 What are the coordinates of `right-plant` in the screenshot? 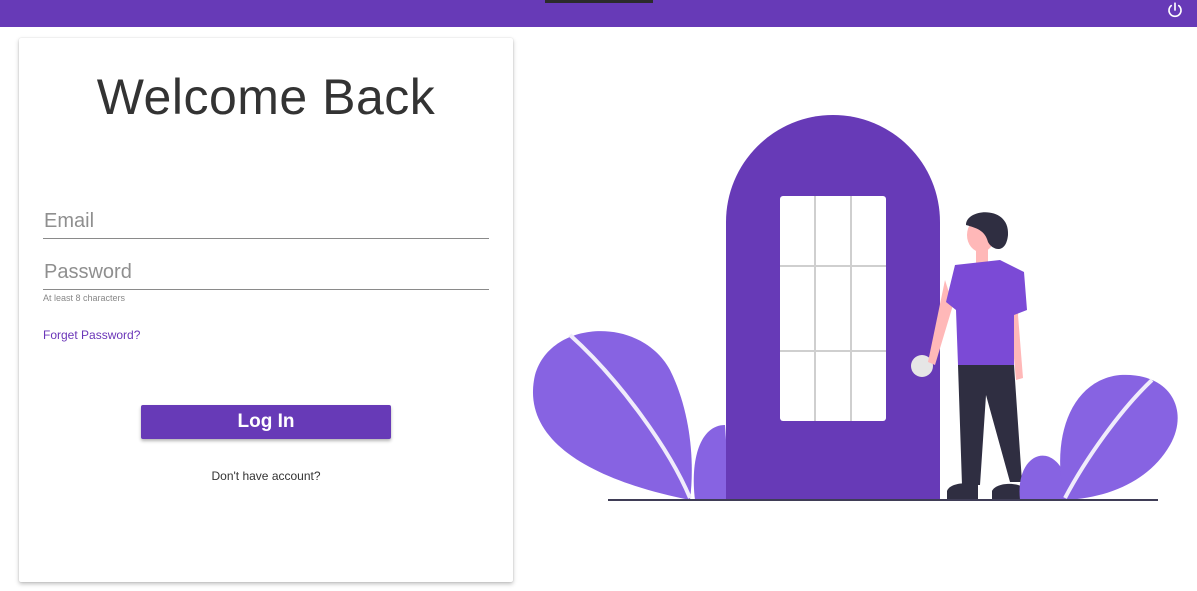 It's located at (1098, 437).